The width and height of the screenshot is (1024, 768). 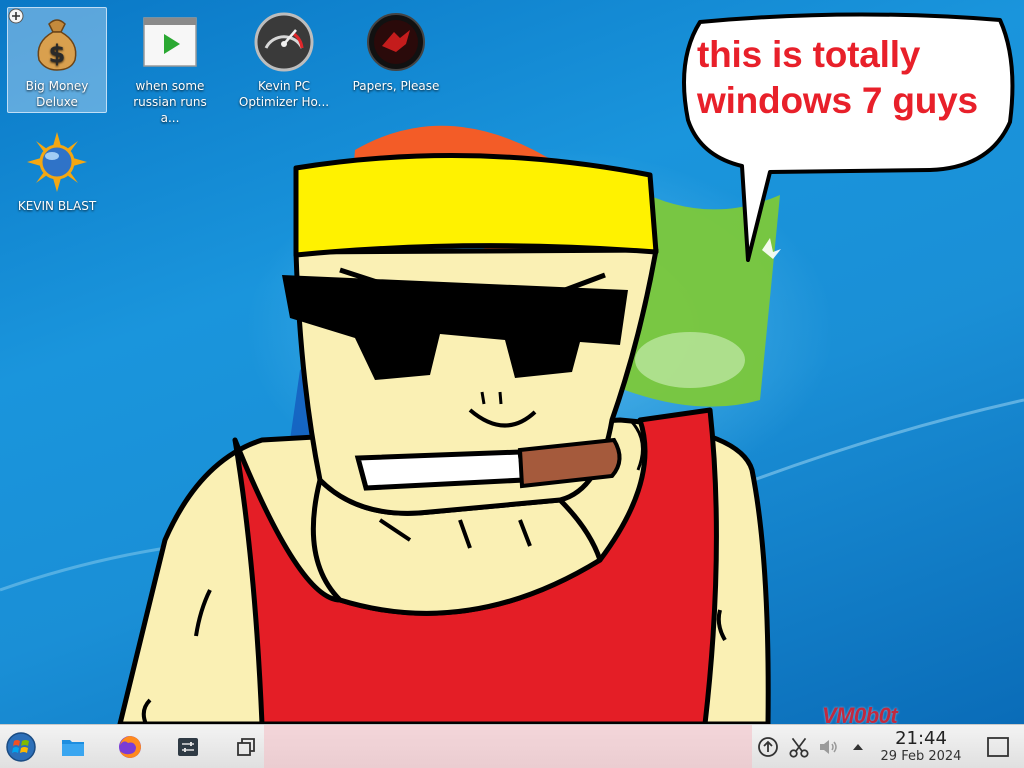 What do you see at coordinates (690, 360) in the screenshot?
I see `wallpaper-glow` at bounding box center [690, 360].